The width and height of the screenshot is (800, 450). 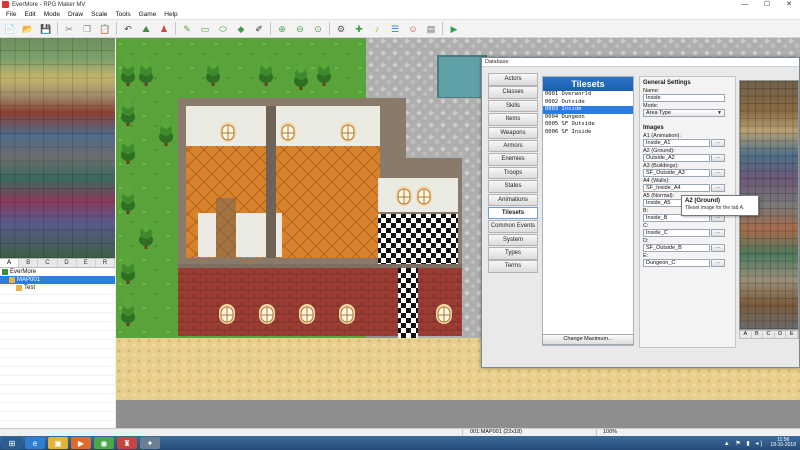 What do you see at coordinates (513, 226) in the screenshot?
I see `category-common-events: Common Events` at bounding box center [513, 226].